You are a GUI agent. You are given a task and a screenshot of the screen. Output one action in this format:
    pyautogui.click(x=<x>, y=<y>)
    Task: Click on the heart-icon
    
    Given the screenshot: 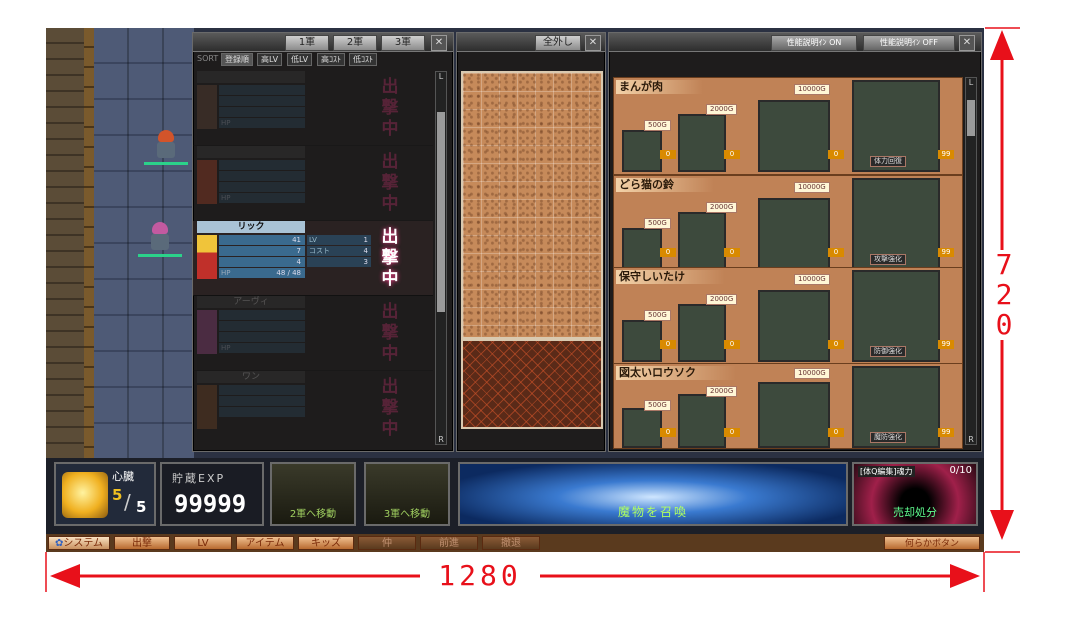 What is the action you would take?
    pyautogui.click(x=85, y=495)
    